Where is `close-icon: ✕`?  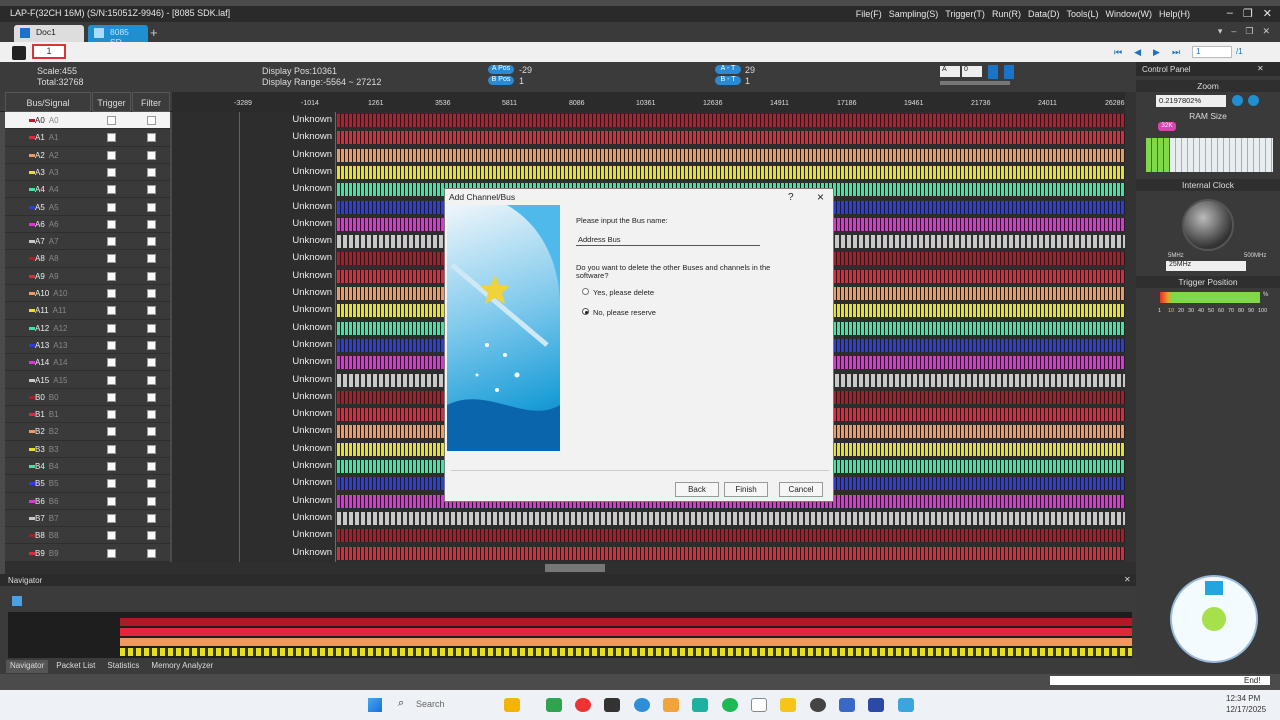 close-icon: ✕ is located at coordinates (1267, 13).